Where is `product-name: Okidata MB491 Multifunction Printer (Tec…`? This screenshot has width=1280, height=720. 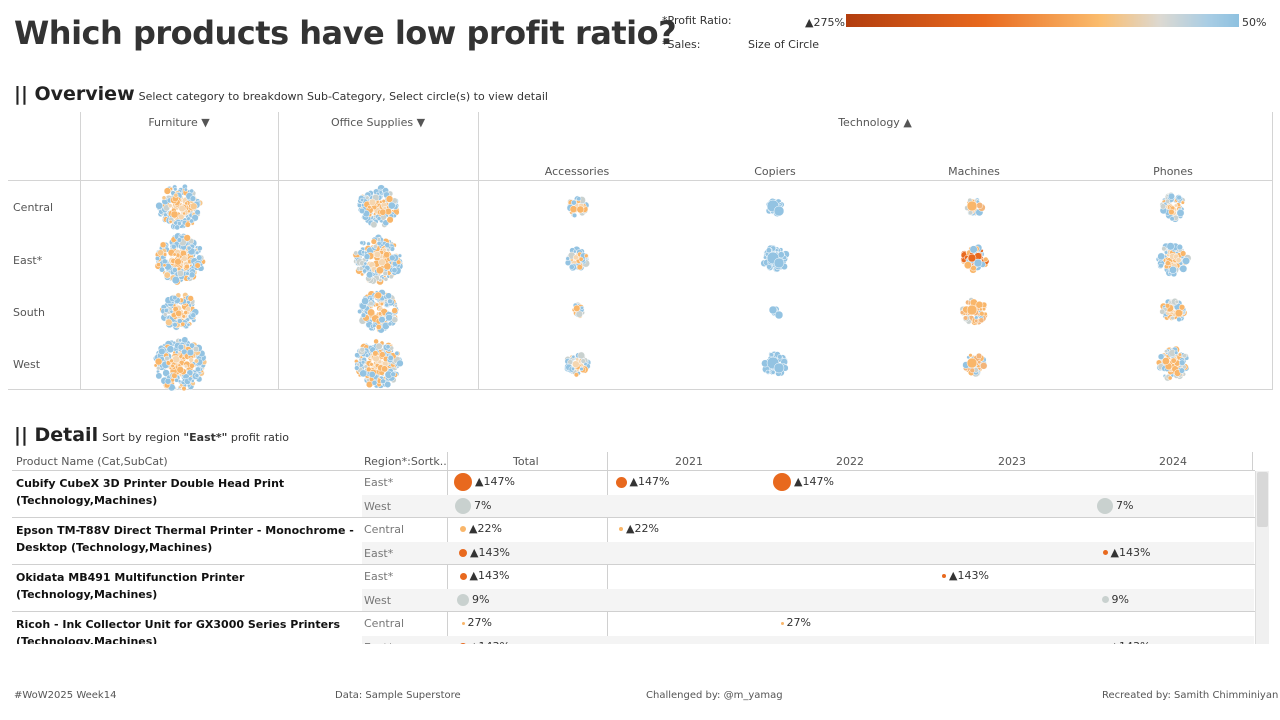
product-name: Okidata MB491 Multifunction Printer (Tec… is located at coordinates (130, 586).